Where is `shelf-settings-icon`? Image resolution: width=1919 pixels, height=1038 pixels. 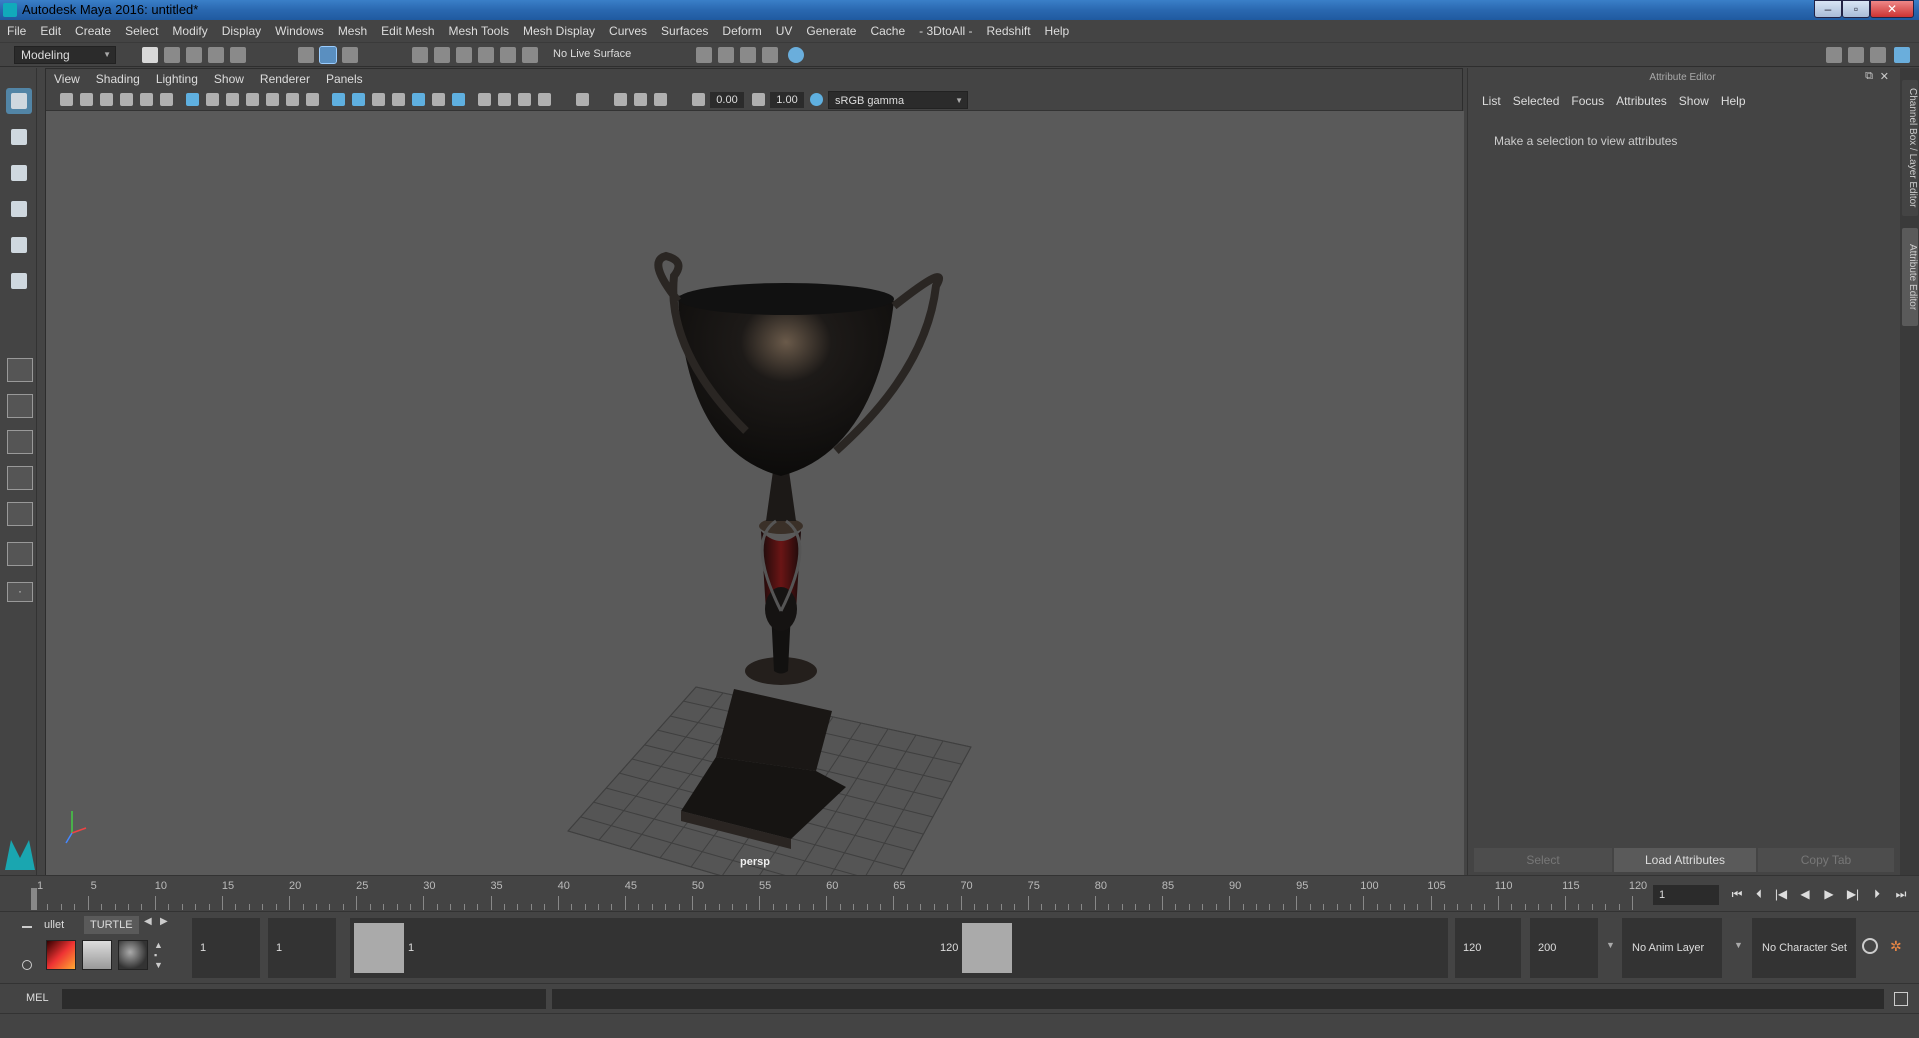 shelf-settings-icon is located at coordinates (27, 965).